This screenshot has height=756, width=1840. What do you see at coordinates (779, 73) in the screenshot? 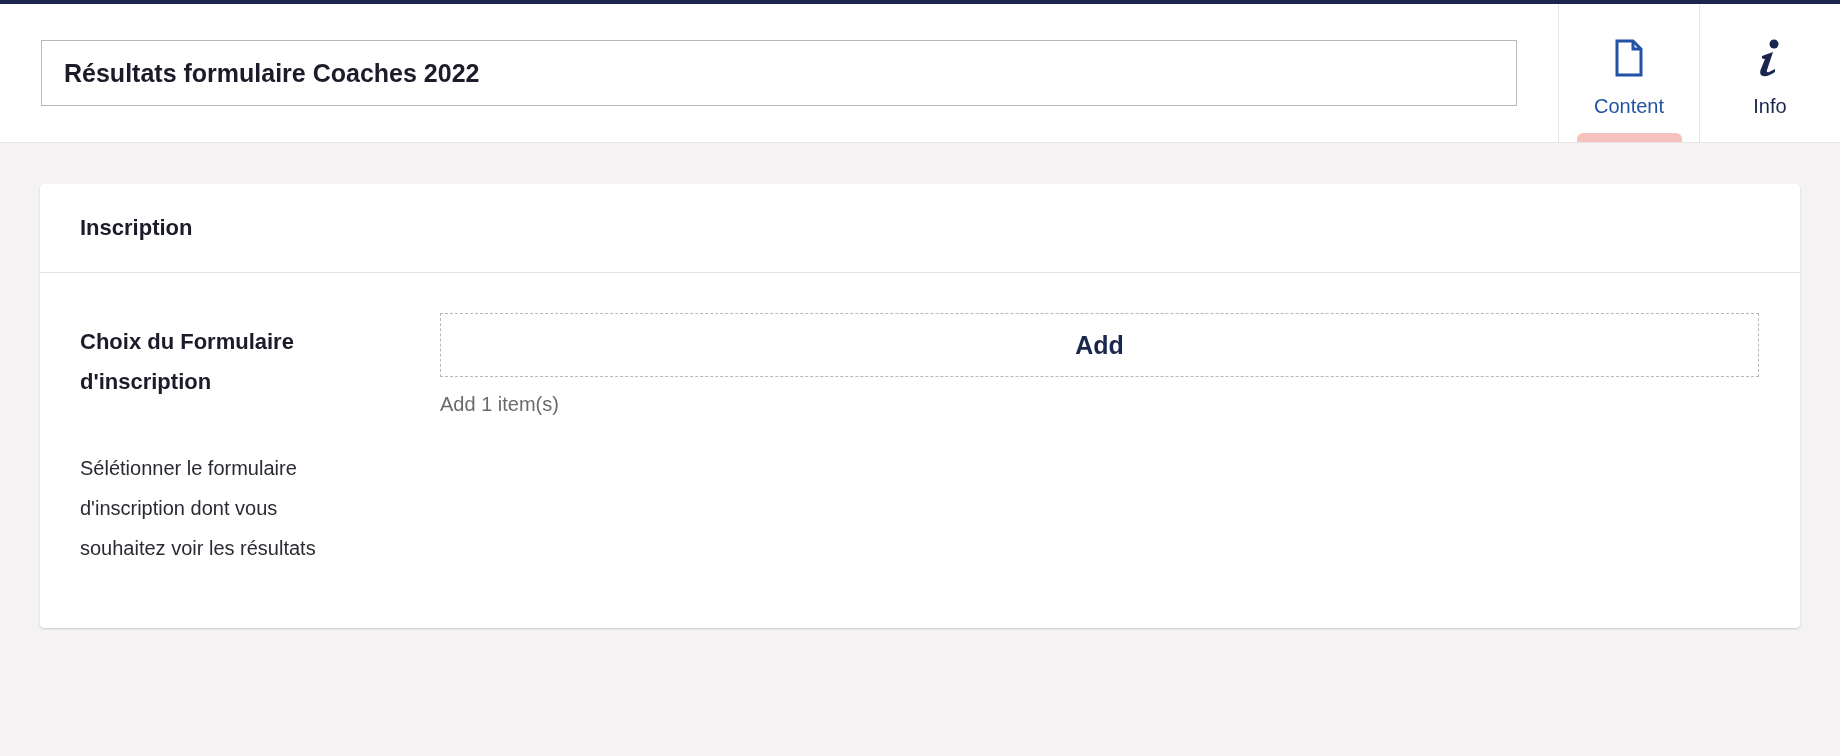
I see `title-field: Résultats formulaire Coaches 2022` at bounding box center [779, 73].